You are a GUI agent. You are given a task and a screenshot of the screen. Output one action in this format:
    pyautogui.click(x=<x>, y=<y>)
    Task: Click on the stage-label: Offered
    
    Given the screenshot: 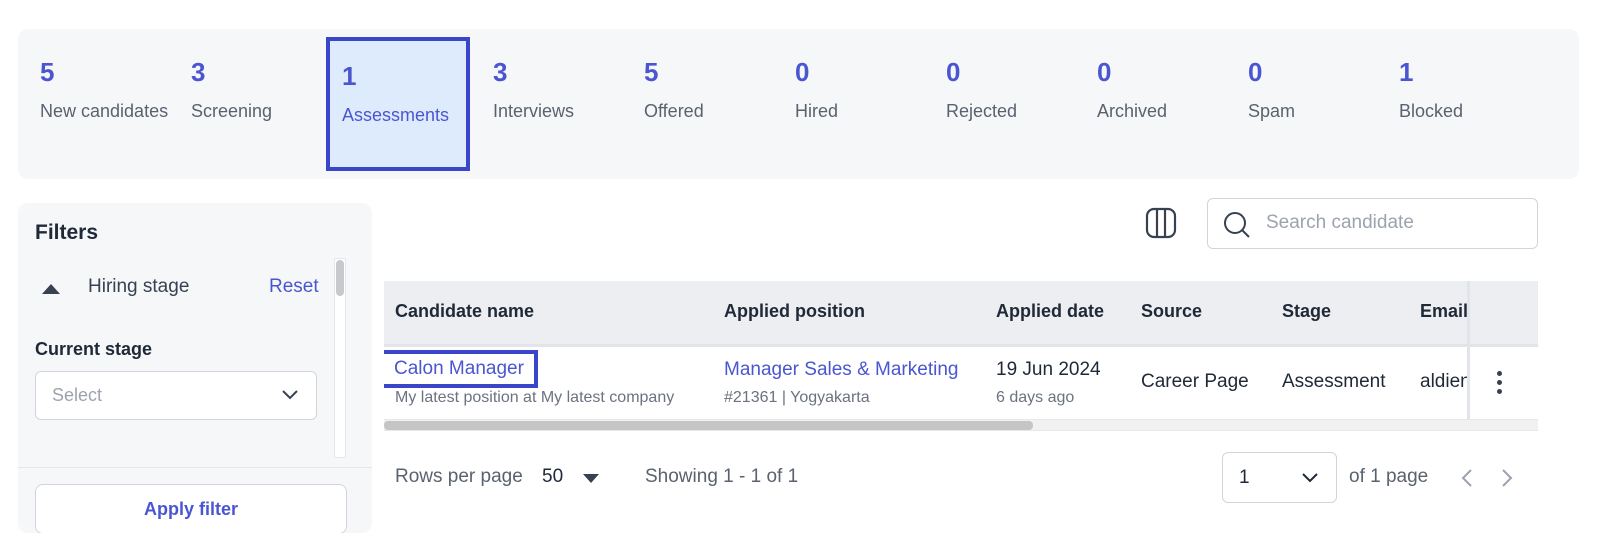 What is the action you would take?
    pyautogui.click(x=674, y=111)
    